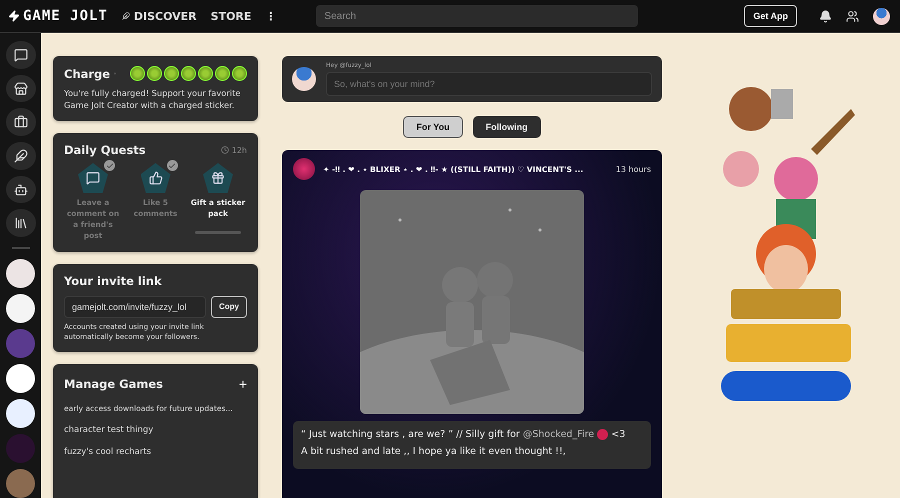  What do you see at coordinates (153, 99) in the screenshot?
I see `charge-text: You're fully charged! Support your favorite Game Jolt Creator with a charged sticker.` at bounding box center [153, 99].